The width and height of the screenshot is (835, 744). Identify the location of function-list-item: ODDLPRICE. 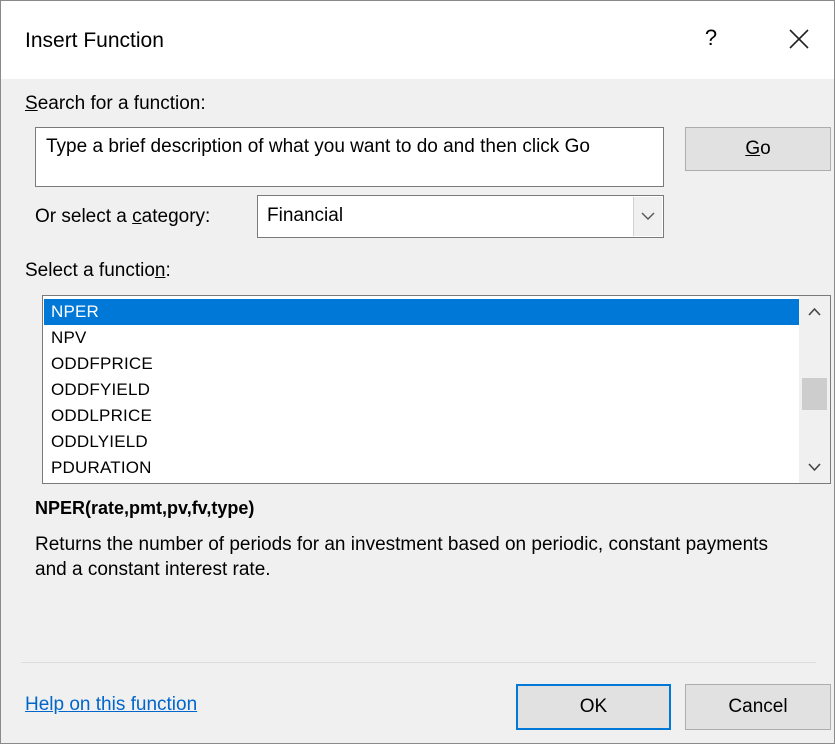
(421, 416).